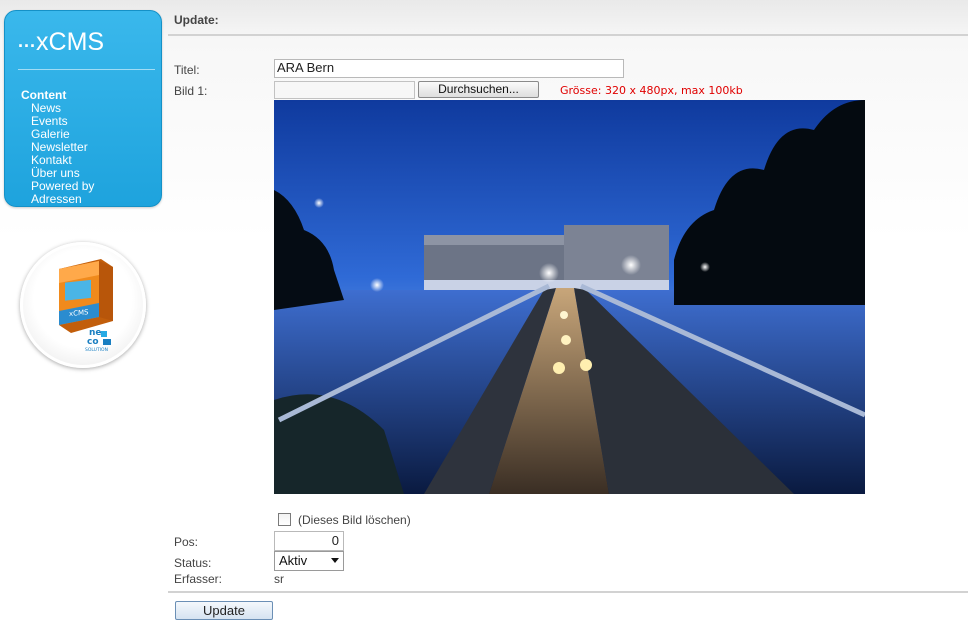 This screenshot has height=623, width=968. Describe the element at coordinates (279, 579) in the screenshot. I see `erfasser-value: sr` at that location.